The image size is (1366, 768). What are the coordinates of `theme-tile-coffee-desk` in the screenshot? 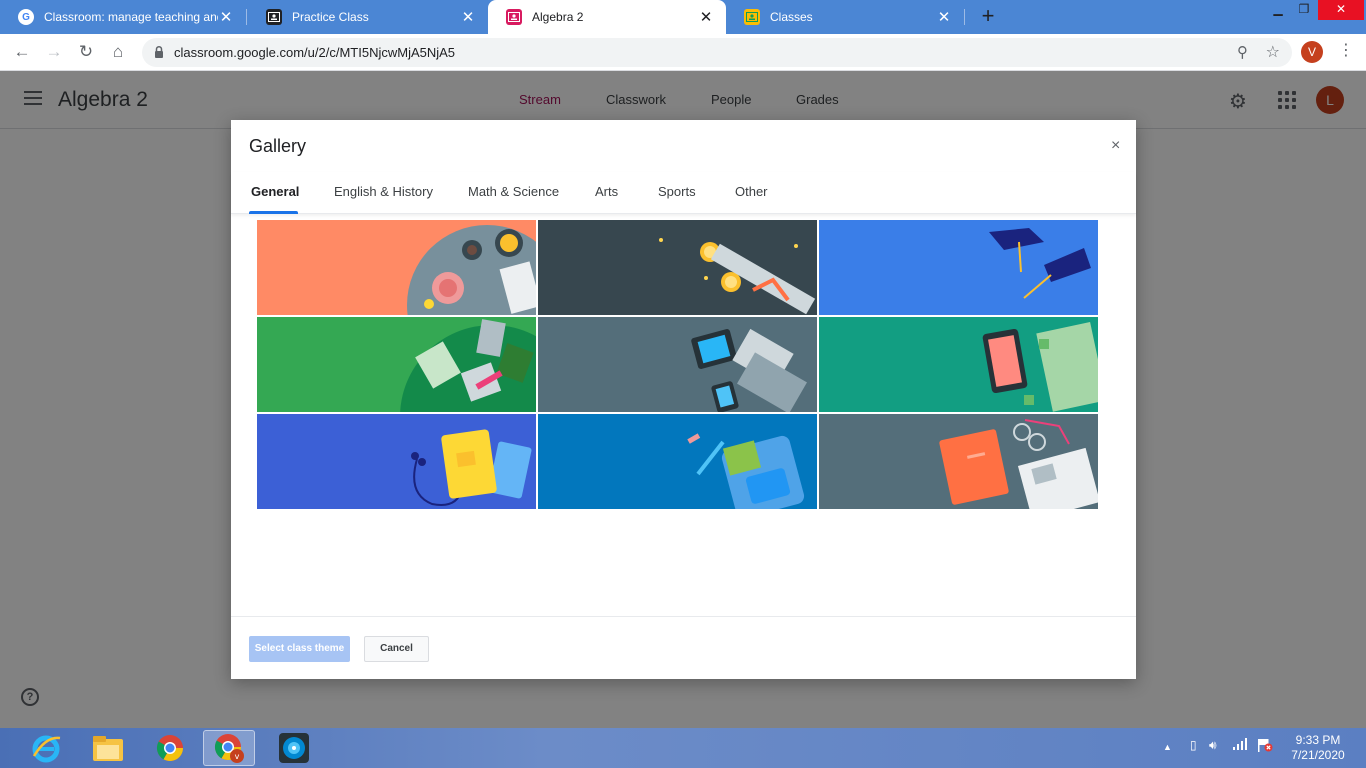 It's located at (396, 267).